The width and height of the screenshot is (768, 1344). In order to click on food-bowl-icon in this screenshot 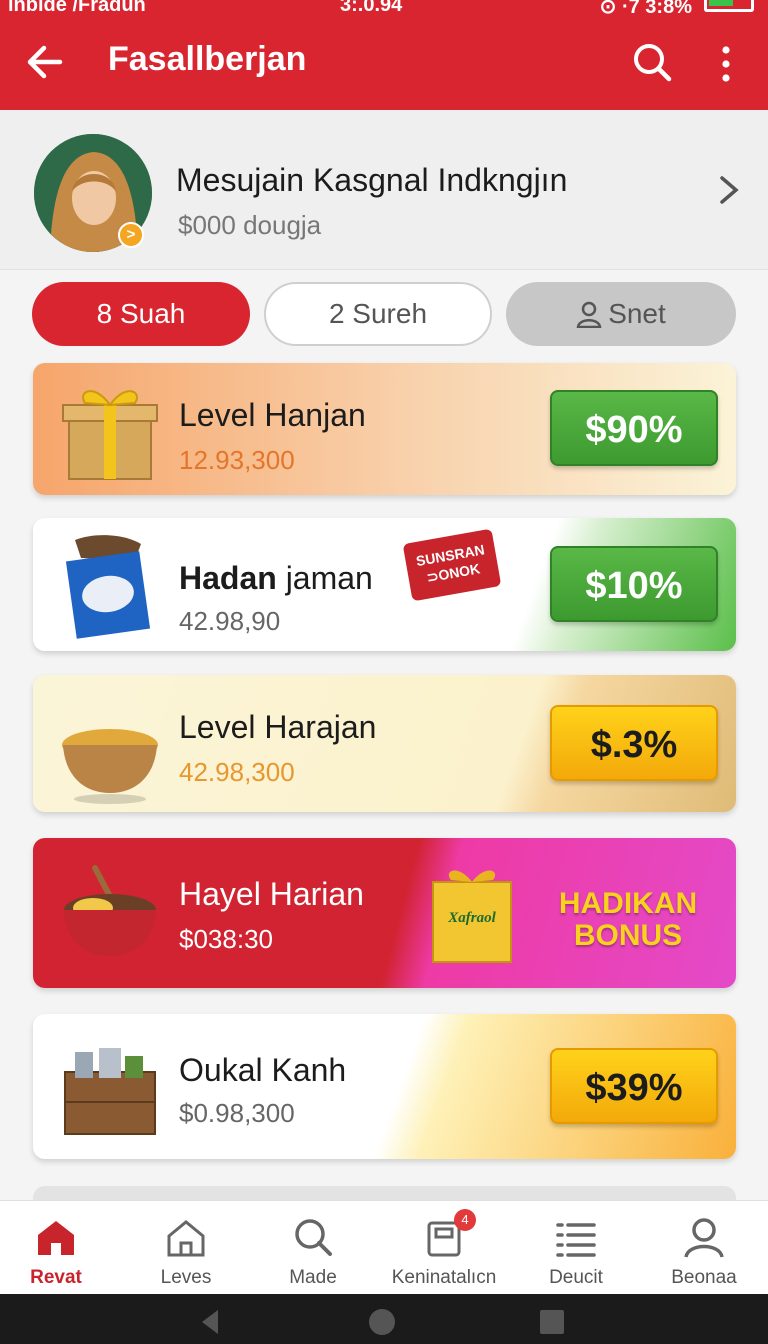, I will do `click(110, 910)`.